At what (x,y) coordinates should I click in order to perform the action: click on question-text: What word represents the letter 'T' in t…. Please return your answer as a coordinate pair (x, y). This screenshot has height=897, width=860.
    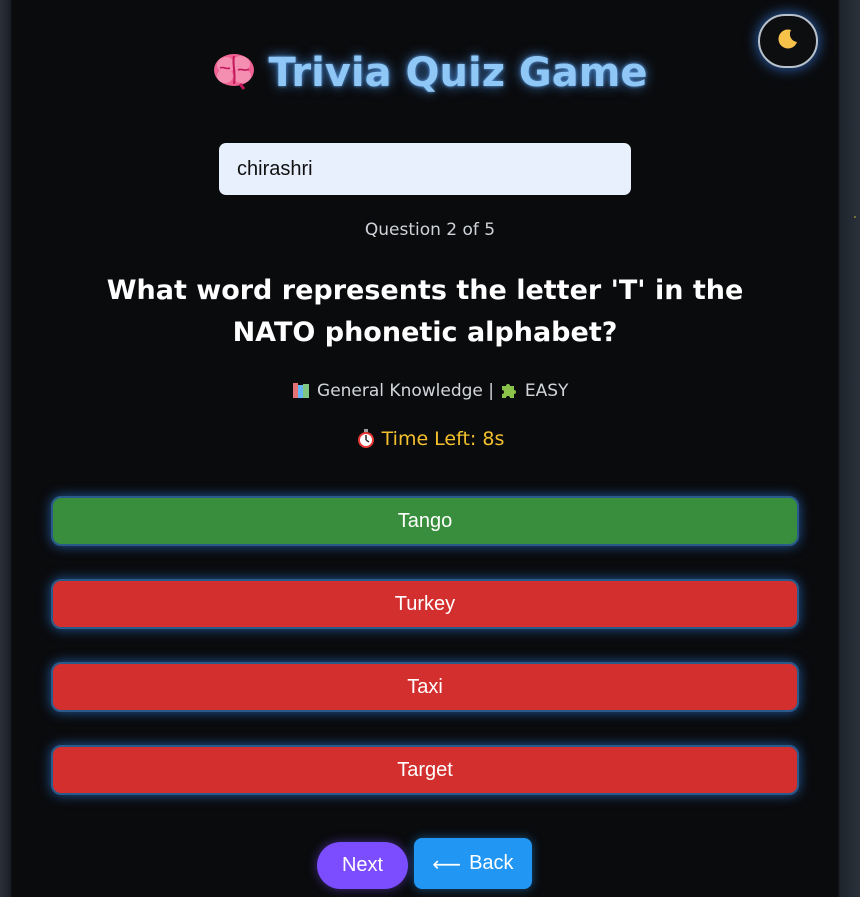
    Looking at the image, I should click on (425, 311).